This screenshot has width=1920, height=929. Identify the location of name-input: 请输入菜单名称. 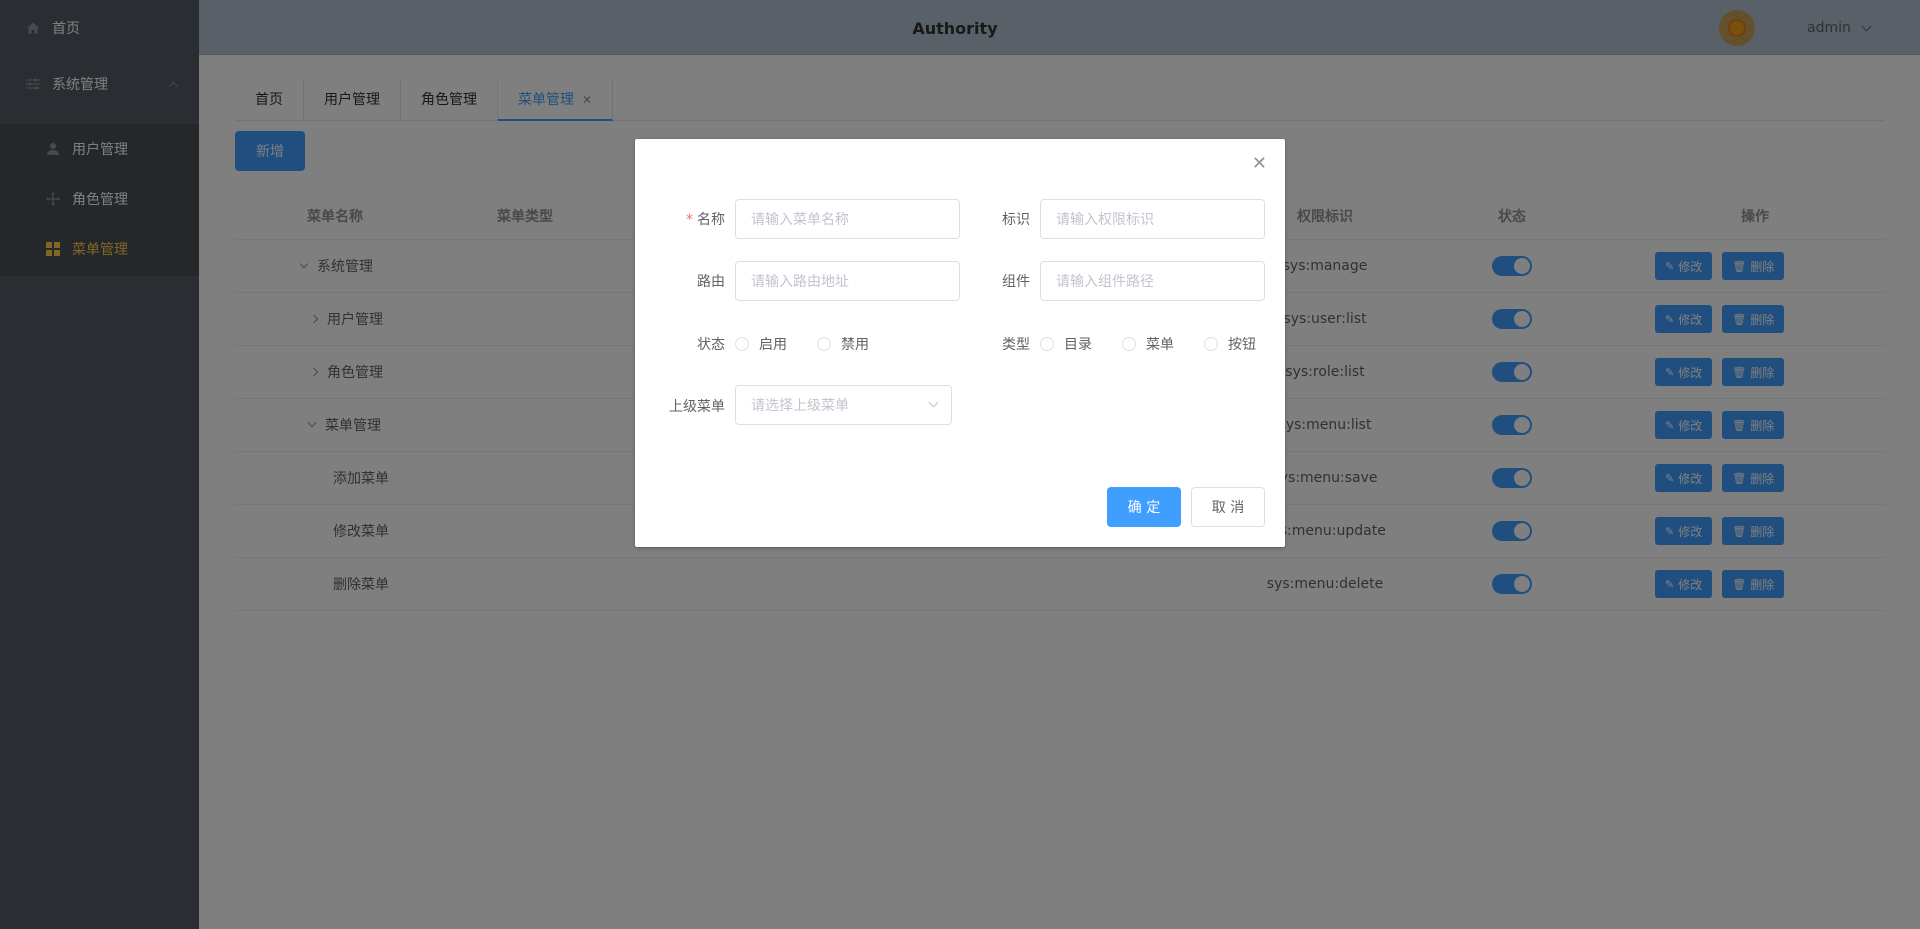
(847, 219).